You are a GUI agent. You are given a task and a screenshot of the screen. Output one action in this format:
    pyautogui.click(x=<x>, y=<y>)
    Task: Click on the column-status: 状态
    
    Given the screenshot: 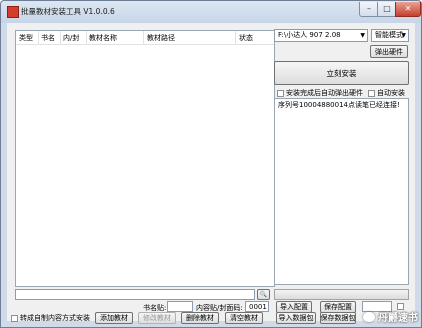 What is the action you would take?
    pyautogui.click(x=246, y=38)
    